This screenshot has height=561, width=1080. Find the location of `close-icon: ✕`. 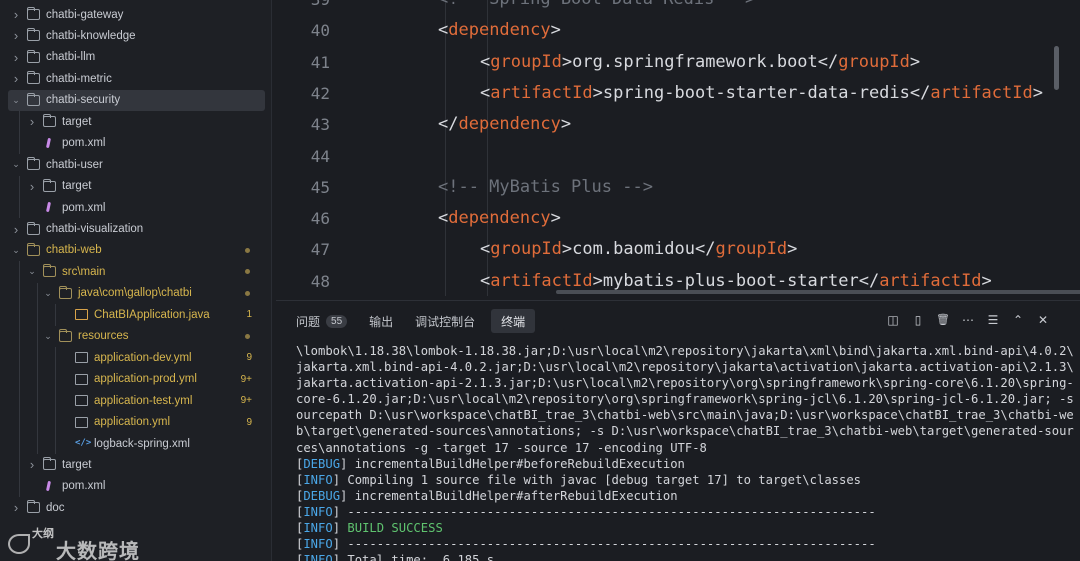

close-icon: ✕ is located at coordinates (1043, 320).